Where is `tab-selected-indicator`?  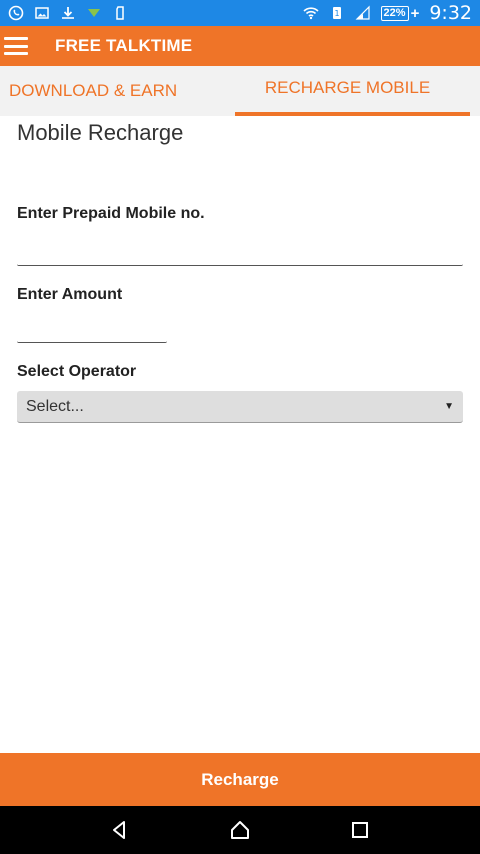
tab-selected-indicator is located at coordinates (352, 114).